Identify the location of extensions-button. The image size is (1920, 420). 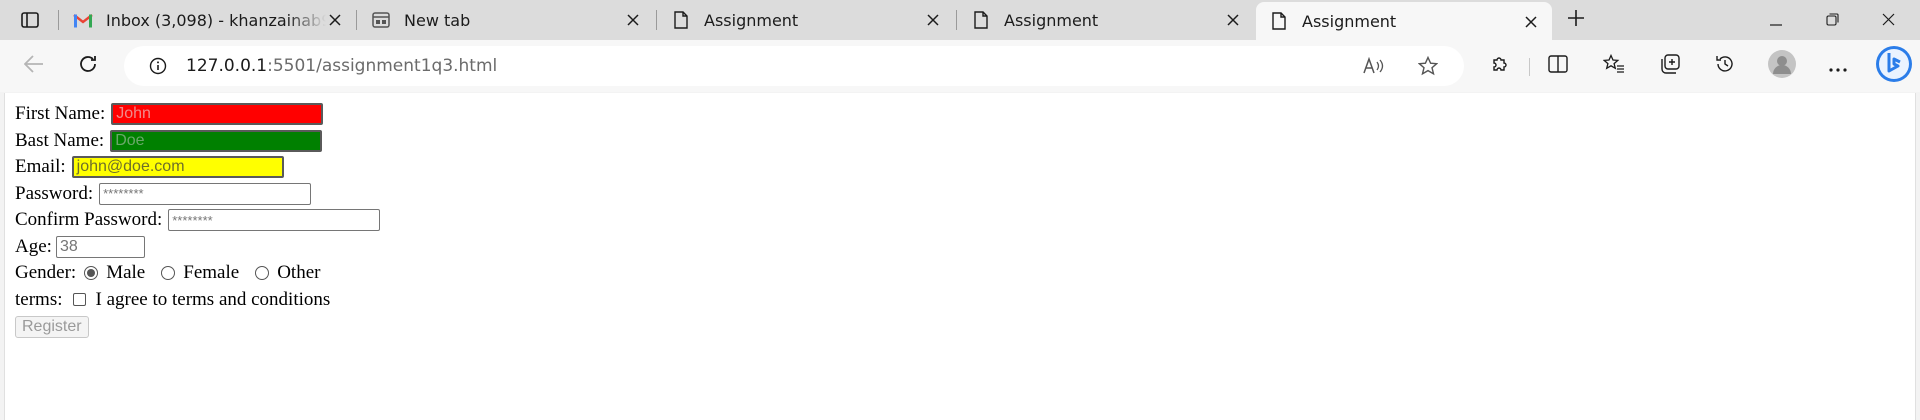
(1500, 66).